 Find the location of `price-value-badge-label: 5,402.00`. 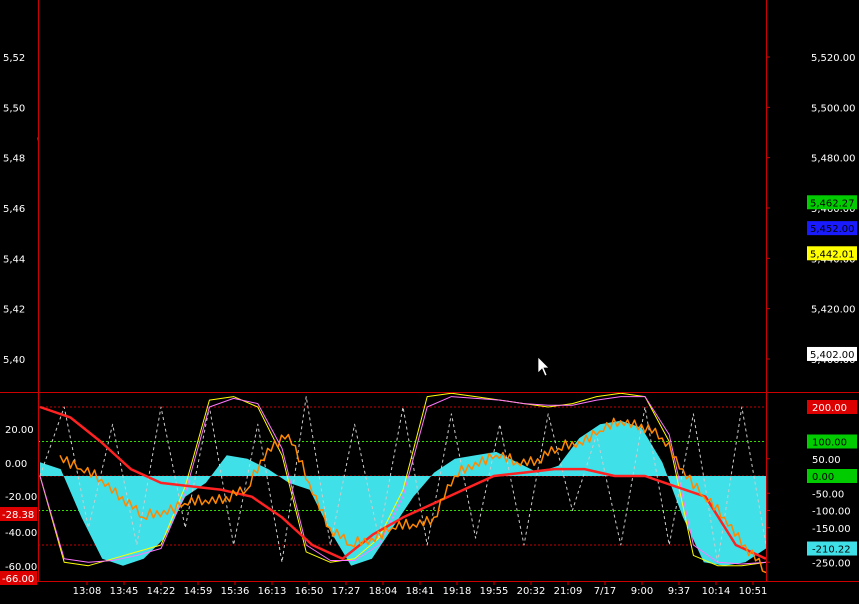

price-value-badge-label: 5,402.00 is located at coordinates (832, 355).